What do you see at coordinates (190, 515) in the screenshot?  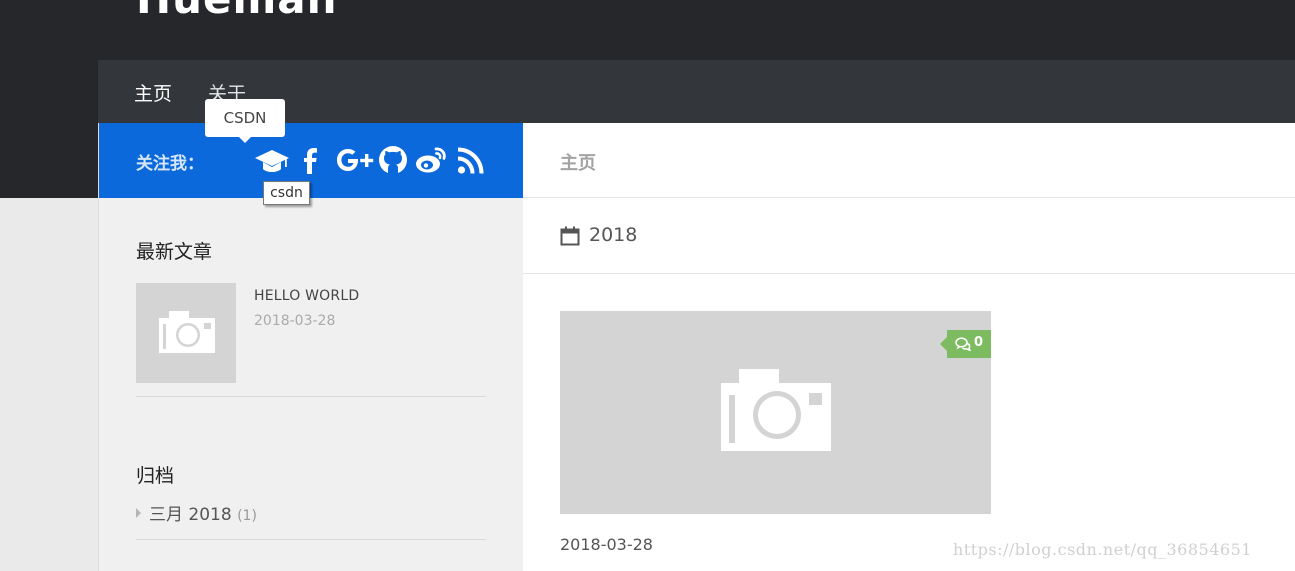 I see `archive-item-label: 三月 2018` at bounding box center [190, 515].